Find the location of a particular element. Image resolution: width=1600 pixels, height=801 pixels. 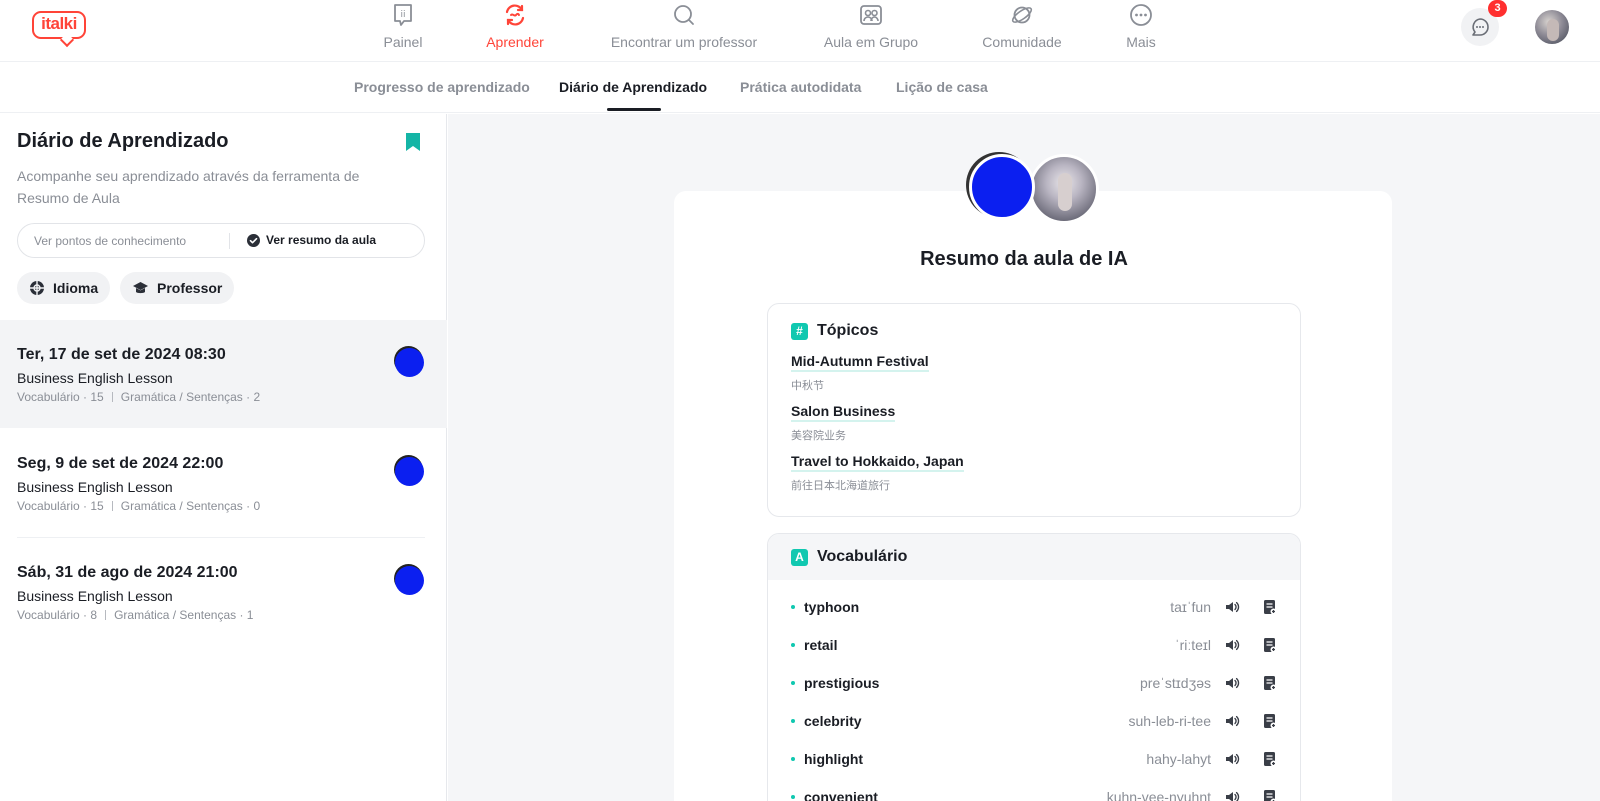

tab-self-practice: Prática autodidata is located at coordinates (800, 87).